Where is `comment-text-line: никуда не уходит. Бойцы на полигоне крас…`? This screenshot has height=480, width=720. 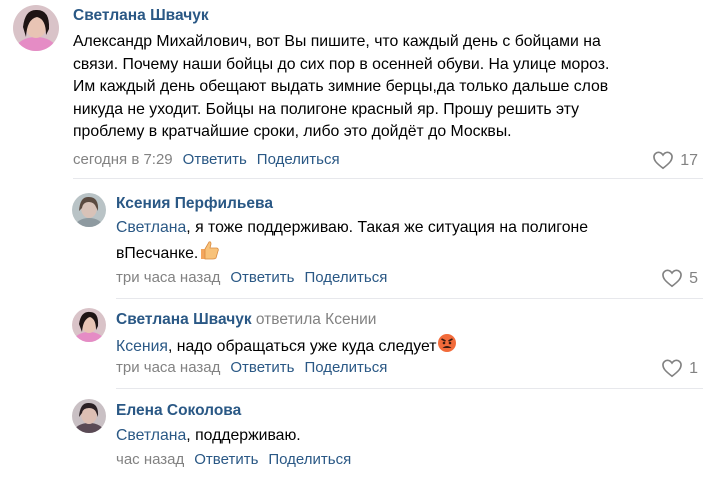
comment-text-line: никуда не уходит. Бойцы на полигоне крас… is located at coordinates (326, 109).